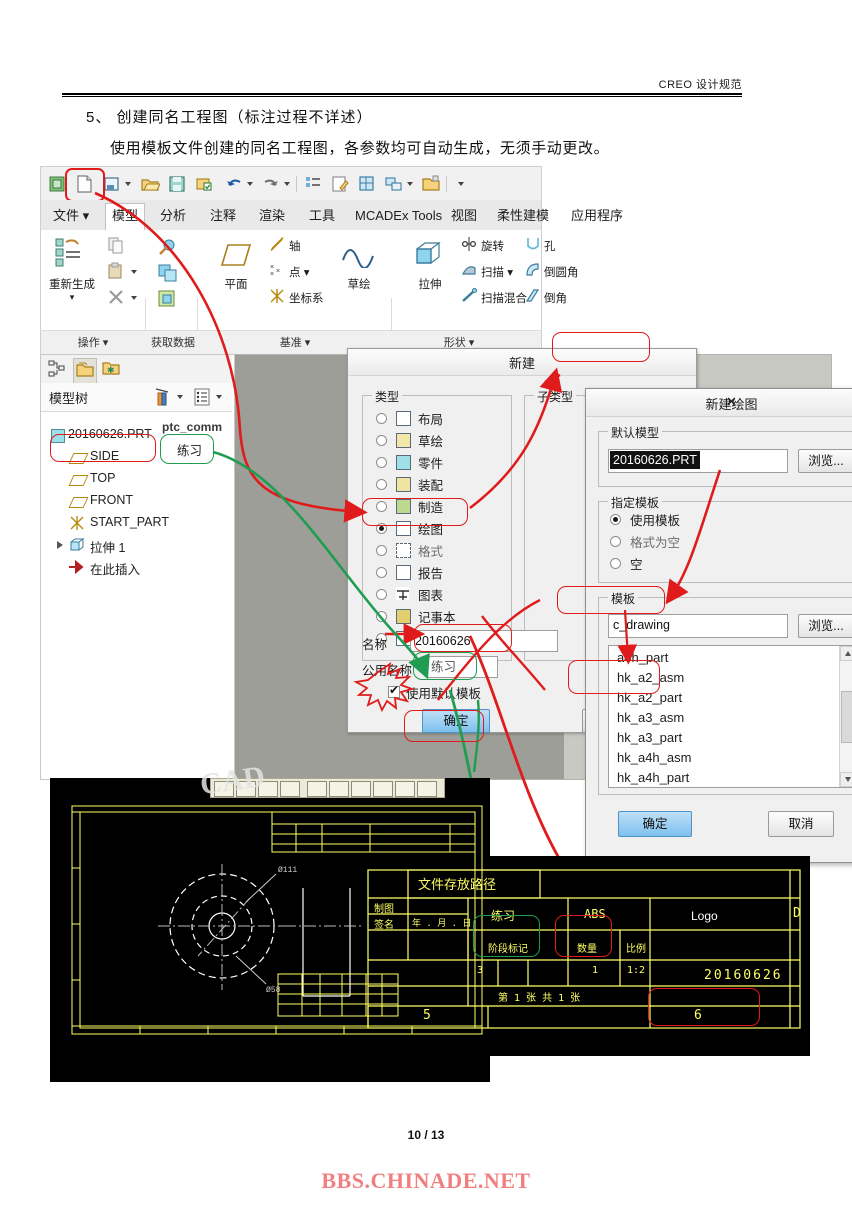  I want to click on group-label-get-data: 获取数据 ▾, so click(173, 350).